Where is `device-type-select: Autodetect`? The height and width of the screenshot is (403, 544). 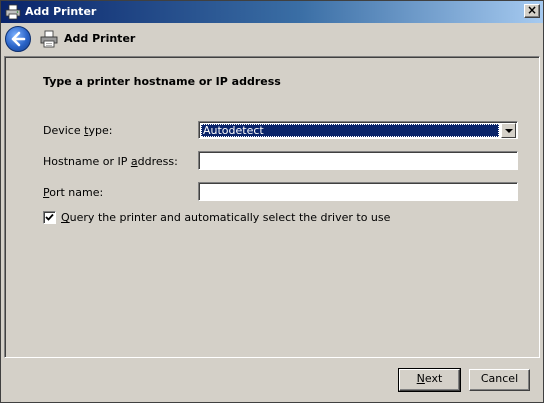
device-type-select: Autodetect is located at coordinates (358, 130).